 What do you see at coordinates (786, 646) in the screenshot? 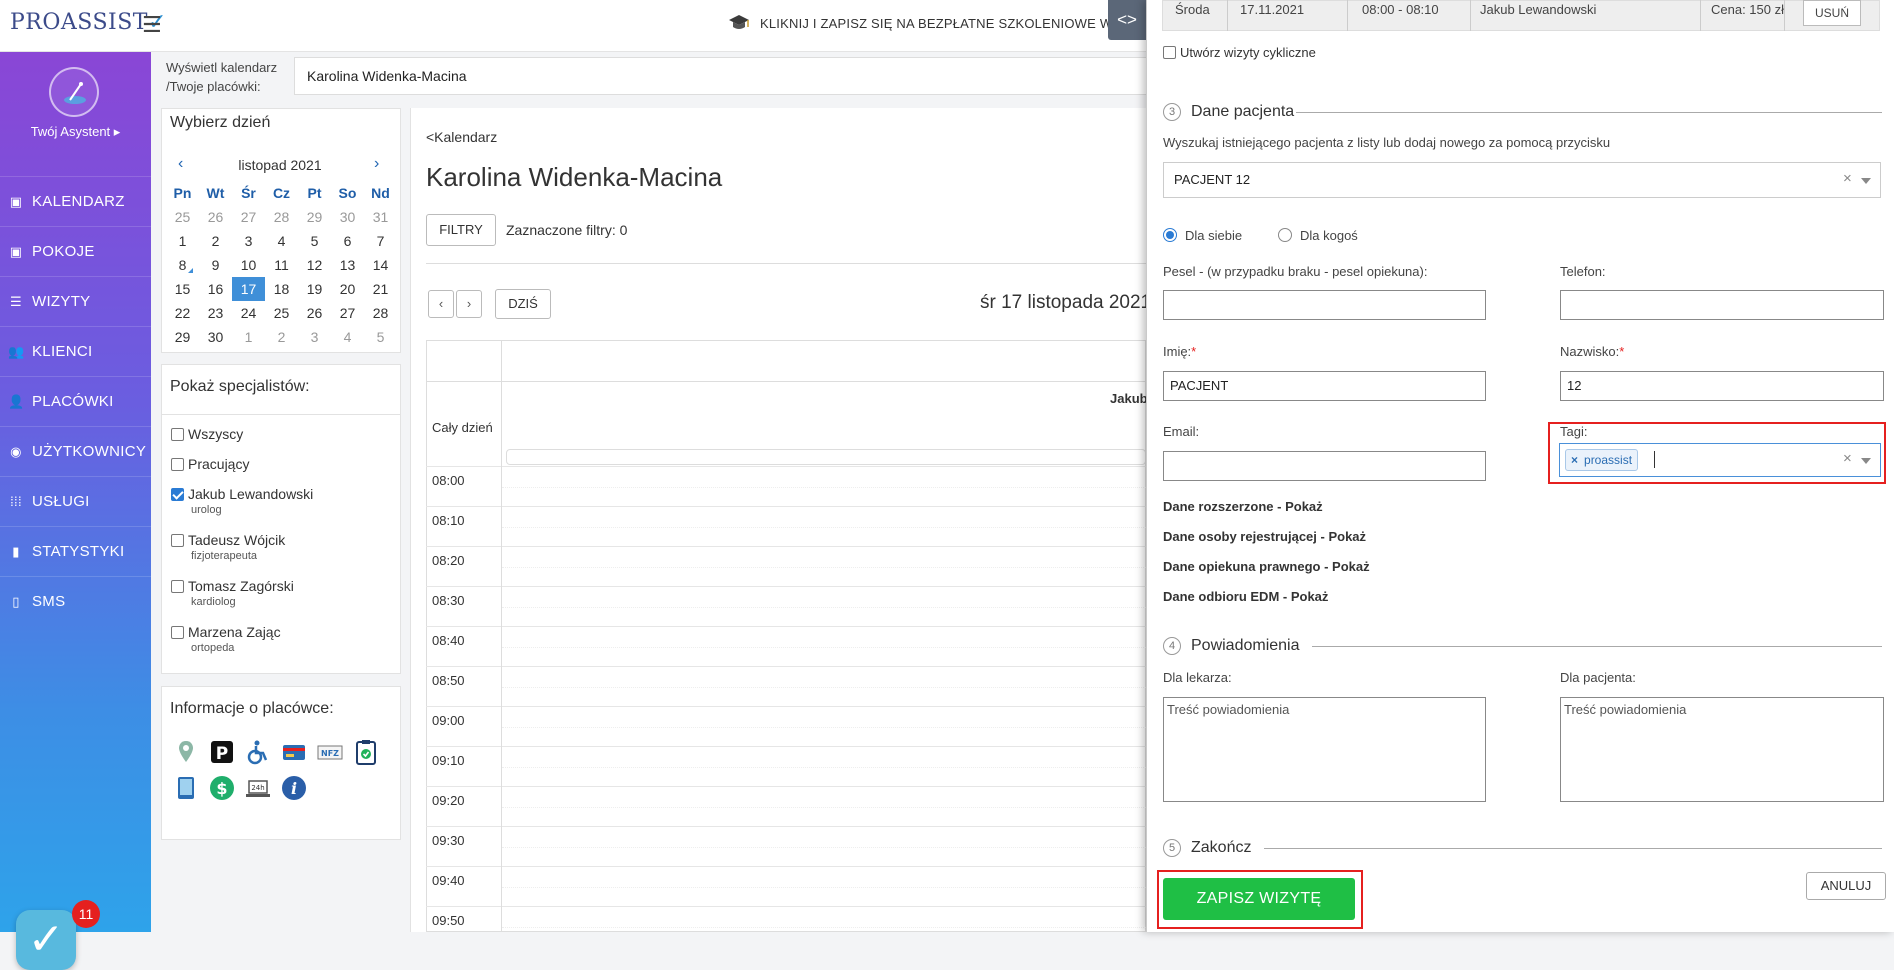
I see `time-slot-row: 08:40` at bounding box center [786, 646].